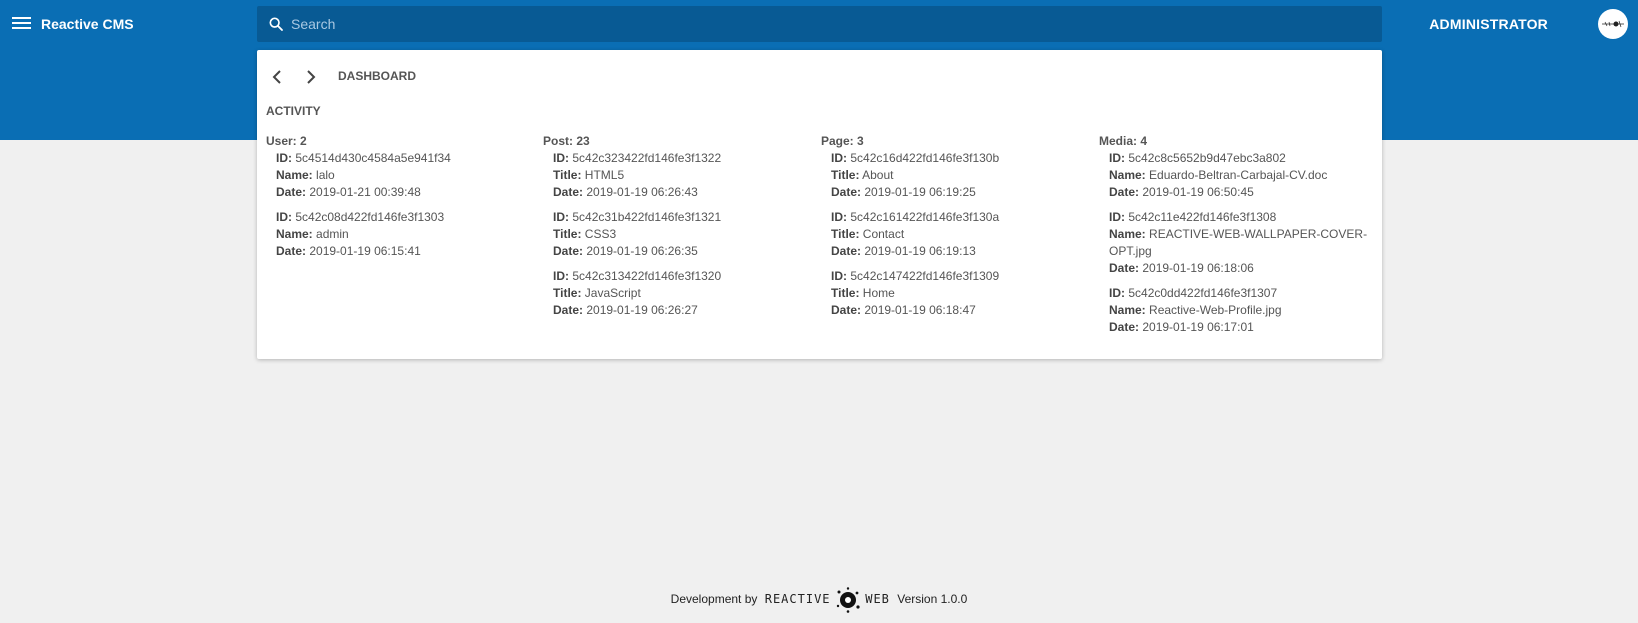  Describe the element at coordinates (920, 192) in the screenshot. I see `entry-date-value: 2019-01-19 06:19:25` at that location.